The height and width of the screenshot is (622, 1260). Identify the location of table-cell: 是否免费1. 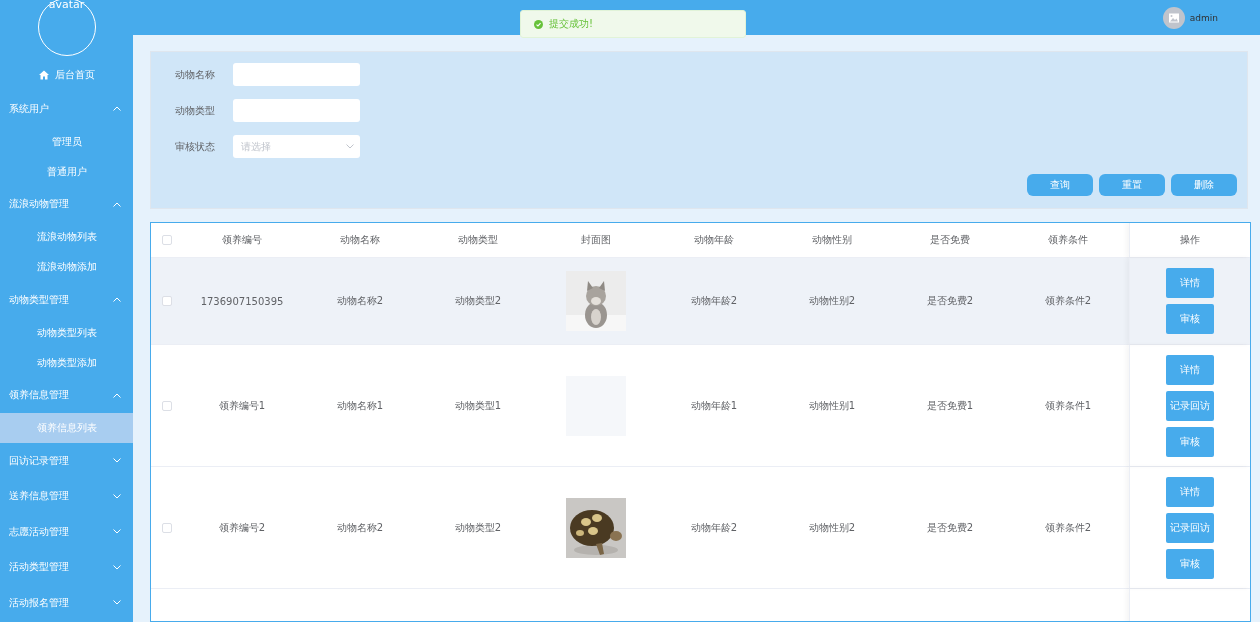
(950, 405).